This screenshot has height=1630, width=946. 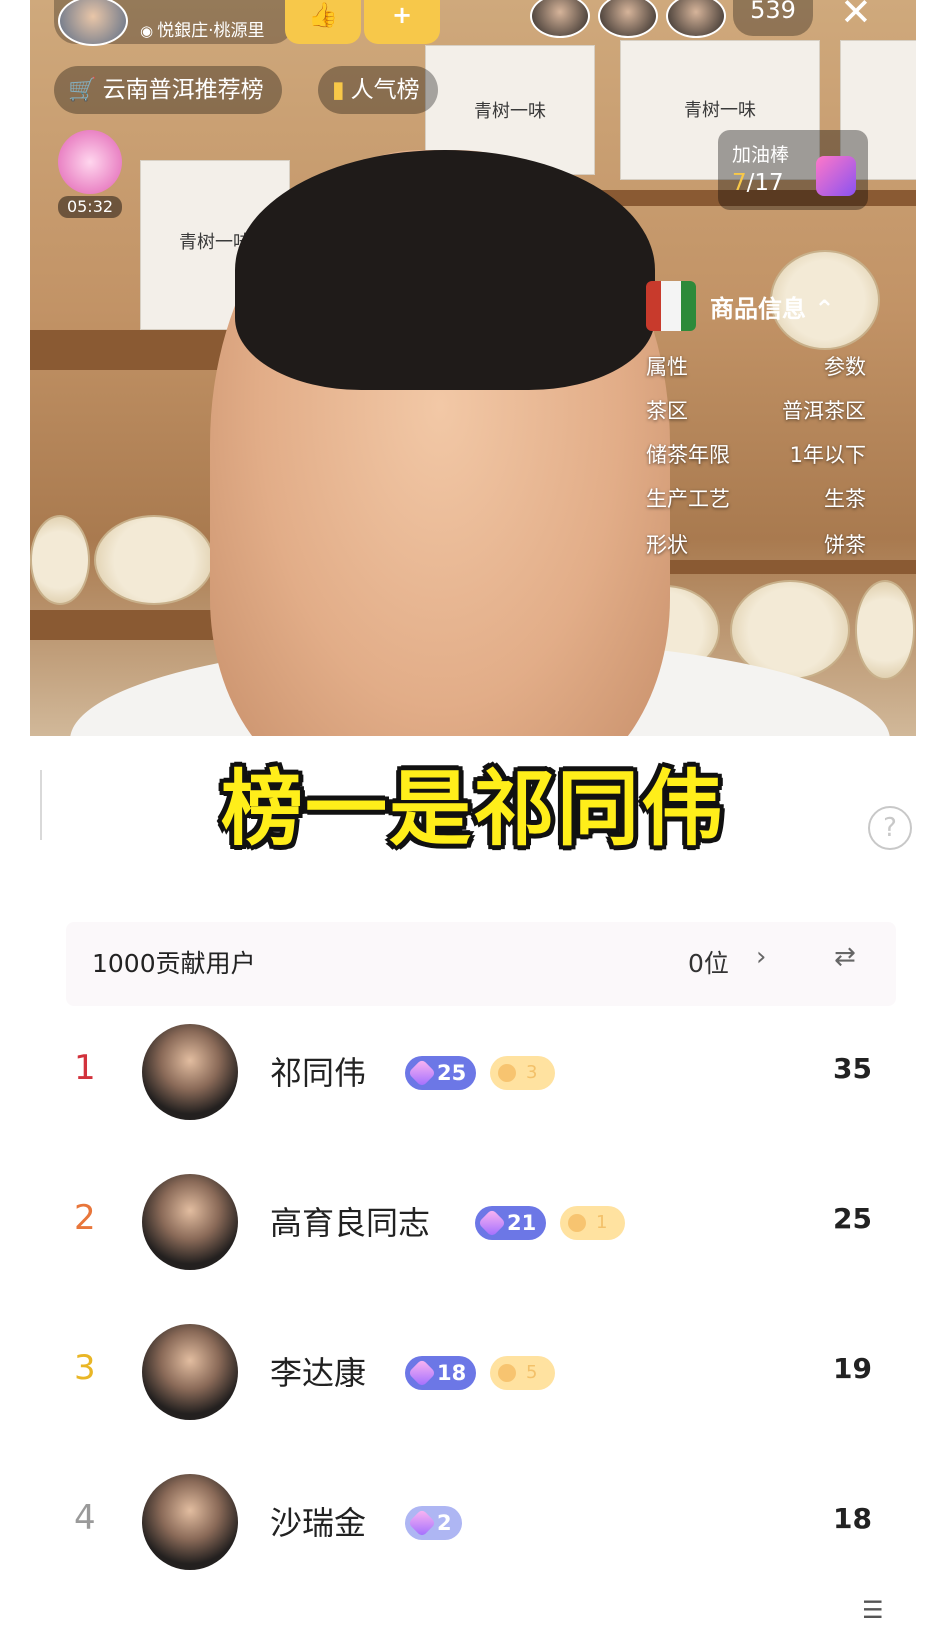 I want to click on user-name: 沙瑞金, so click(x=318, y=1523).